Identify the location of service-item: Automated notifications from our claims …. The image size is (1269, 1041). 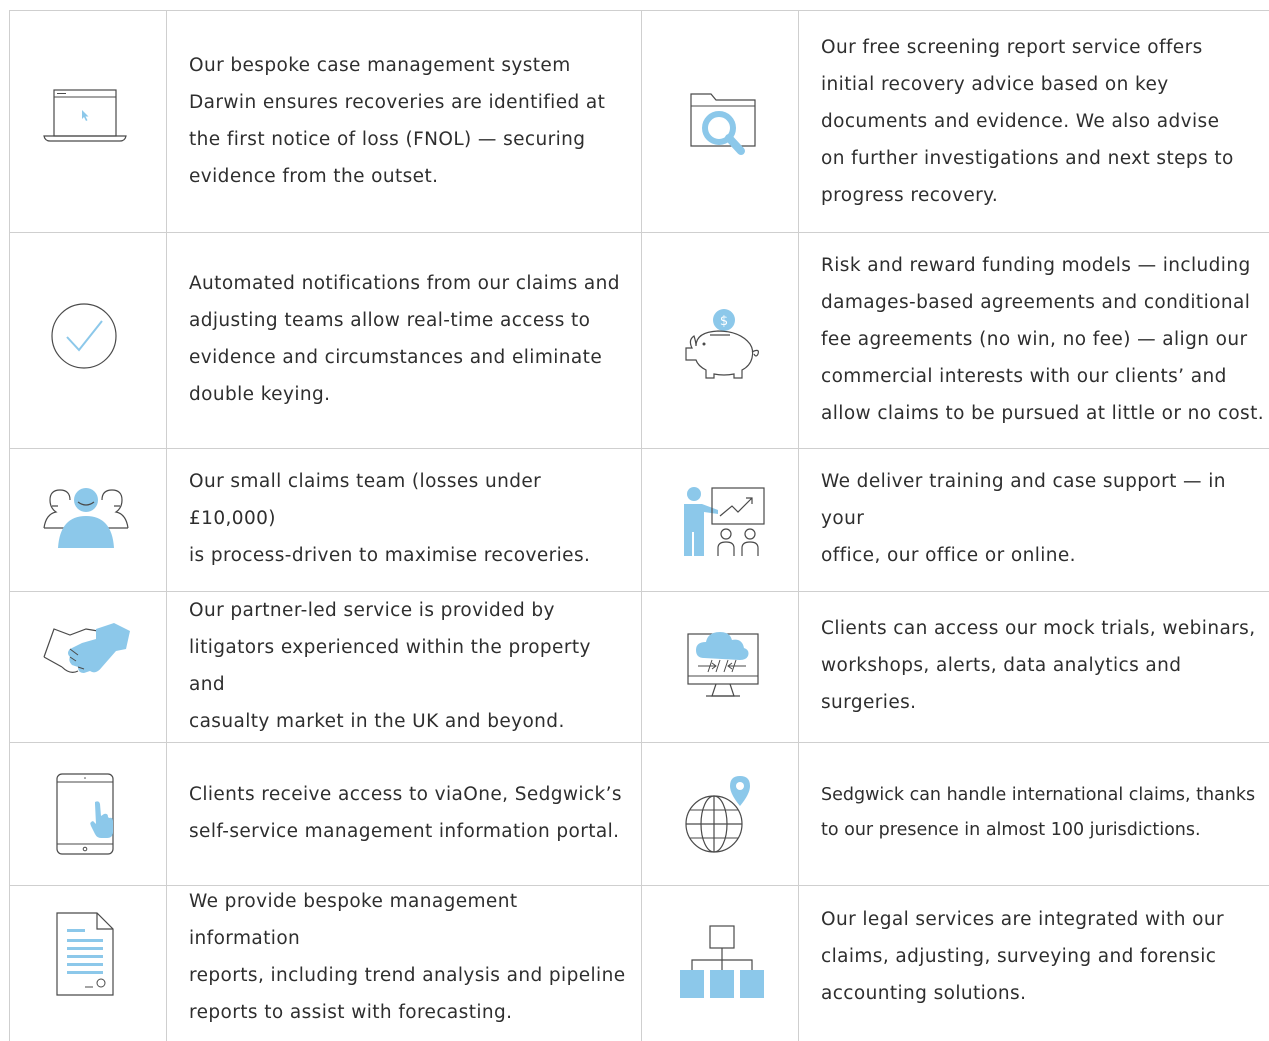
(409, 339).